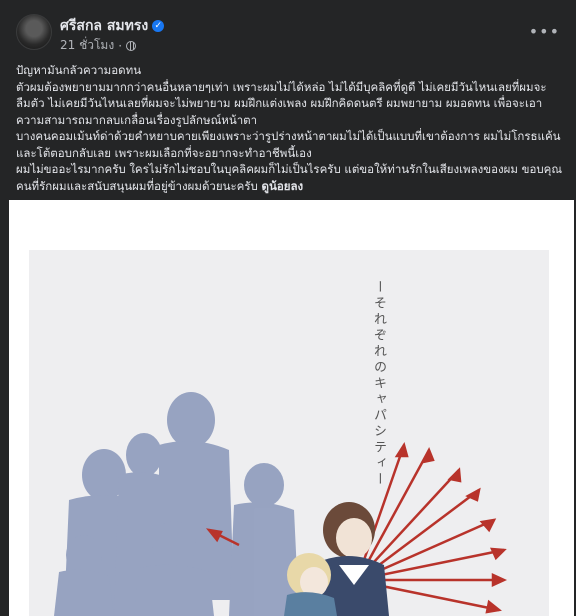 This screenshot has height=616, width=576. I want to click on author-name: ศรีสกล สมทรง, so click(104, 26).